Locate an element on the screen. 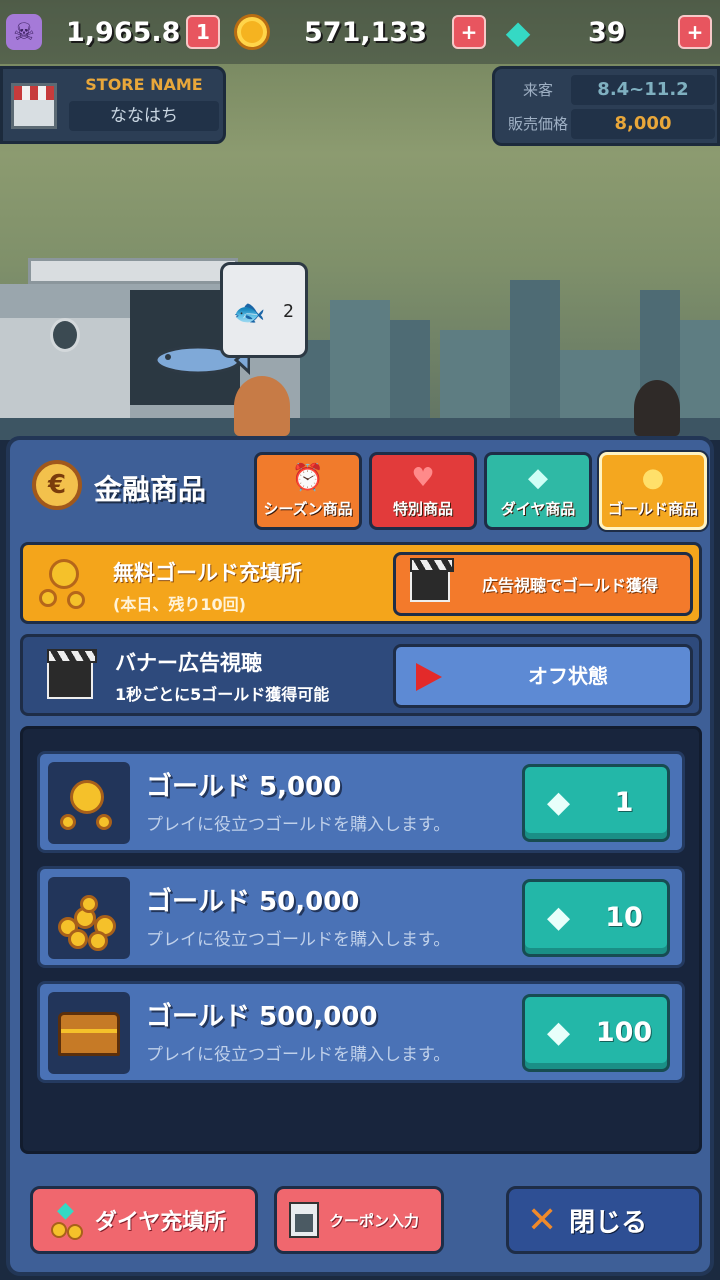 The width and height of the screenshot is (720, 1280). gem-counter: 39 is located at coordinates (607, 32).